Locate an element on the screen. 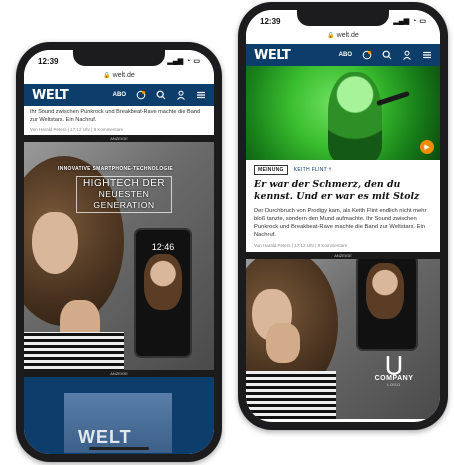  topic-tag: KEITH FLINT † is located at coordinates (313, 170).